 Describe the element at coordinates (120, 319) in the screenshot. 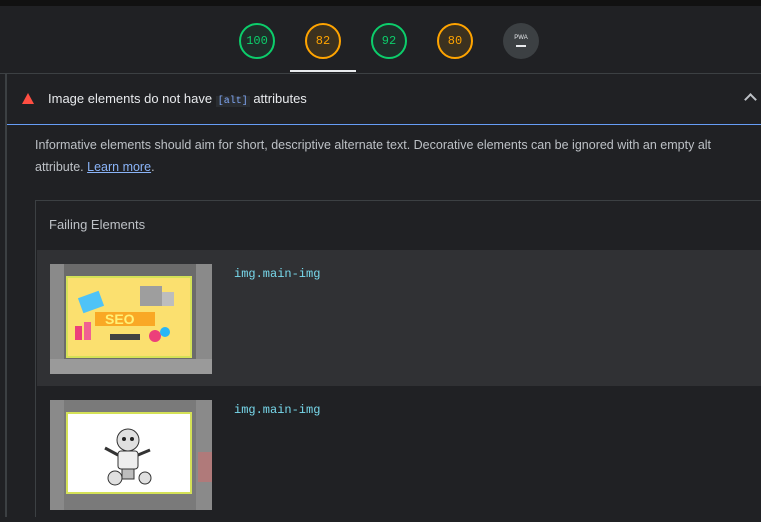

I see `svg-text: SEO` at that location.